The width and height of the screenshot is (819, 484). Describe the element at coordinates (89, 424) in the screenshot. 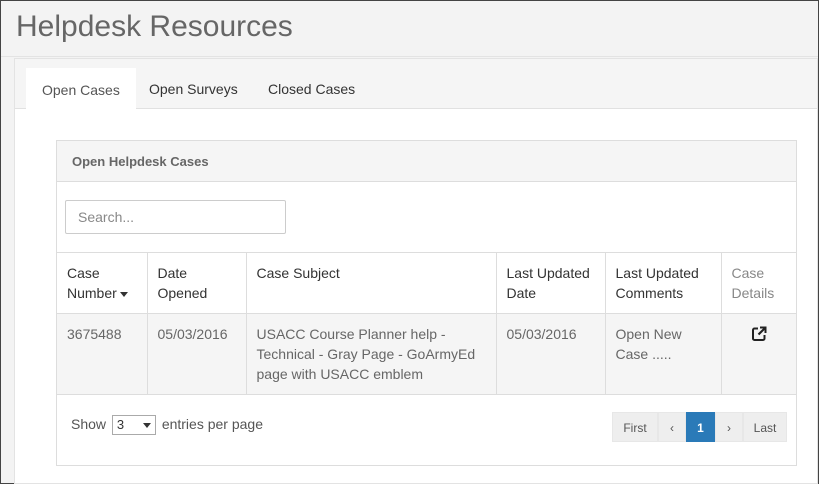

I see `show-label: Show` at that location.